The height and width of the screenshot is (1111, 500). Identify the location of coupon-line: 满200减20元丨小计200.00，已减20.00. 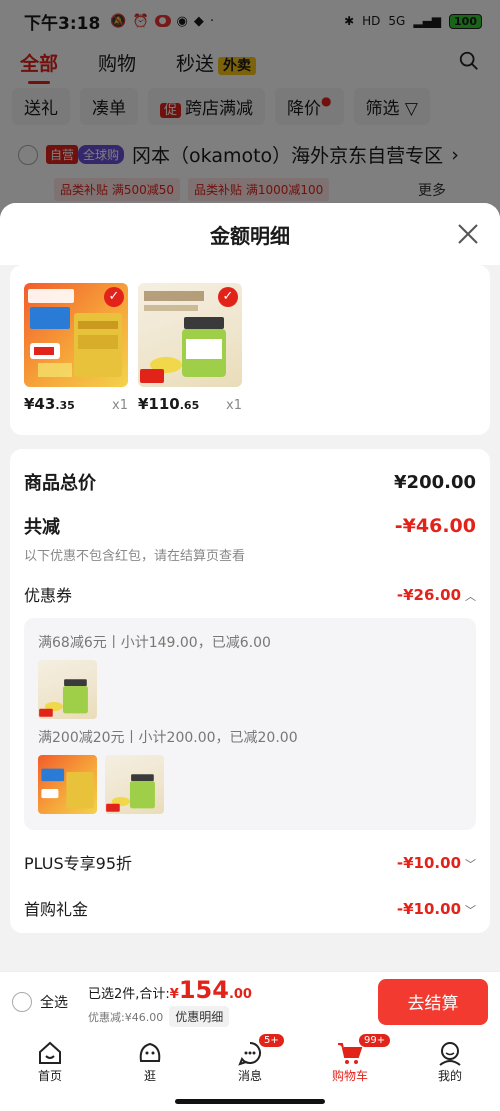
(168, 738).